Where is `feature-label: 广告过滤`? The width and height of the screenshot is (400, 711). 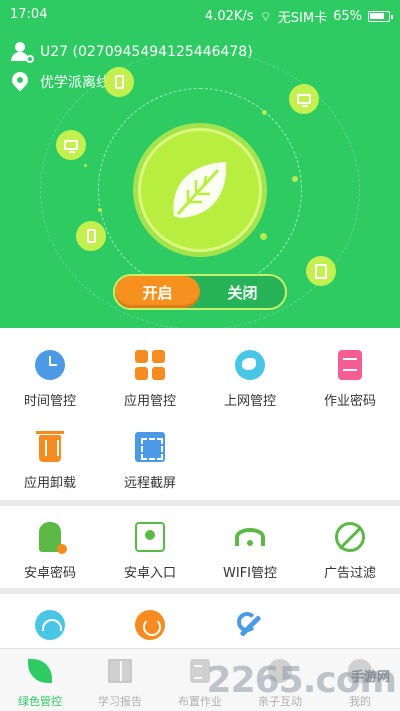
feature-label: 广告过滤 is located at coordinates (349, 573).